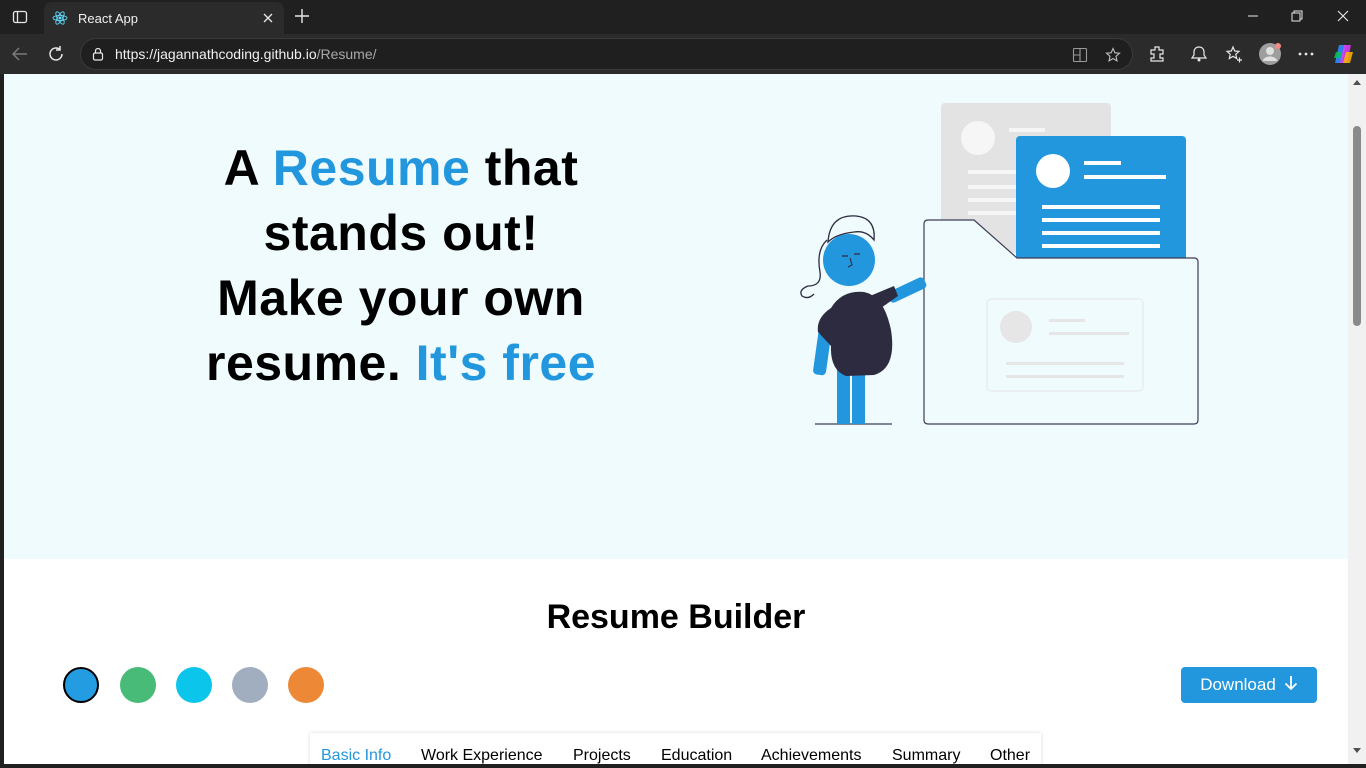  What do you see at coordinates (506, 363) in the screenshot?
I see `hero-accent-free: It's free` at bounding box center [506, 363].